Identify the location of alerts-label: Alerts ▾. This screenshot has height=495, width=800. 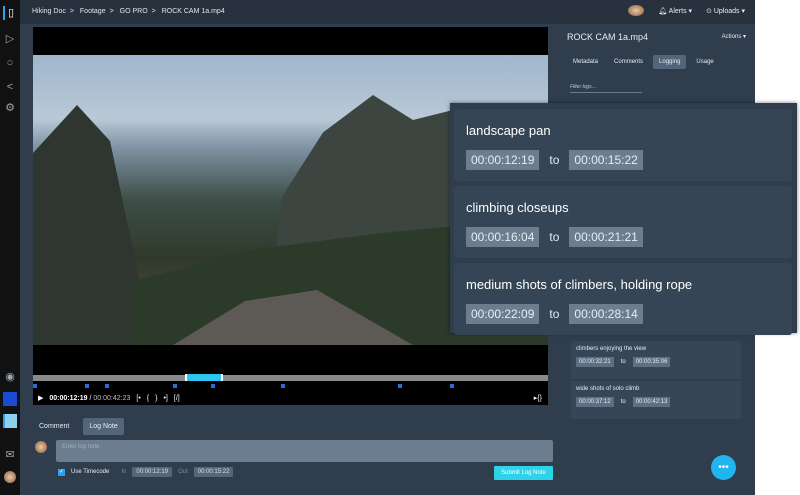
(680, 11).